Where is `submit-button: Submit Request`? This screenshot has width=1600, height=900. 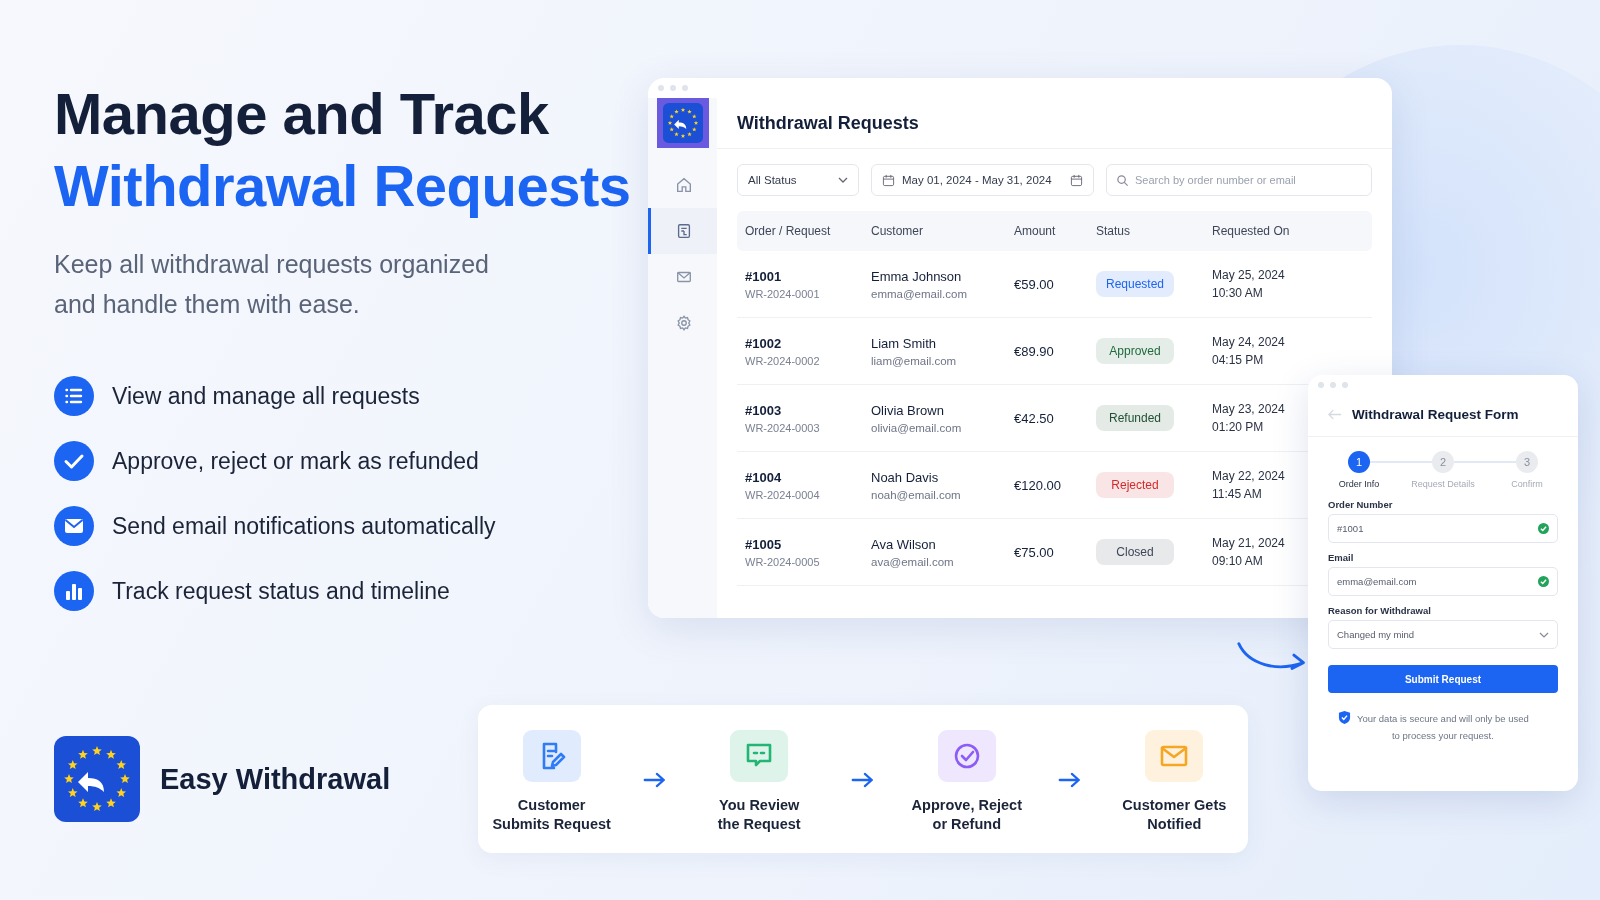 submit-button: Submit Request is located at coordinates (1443, 679).